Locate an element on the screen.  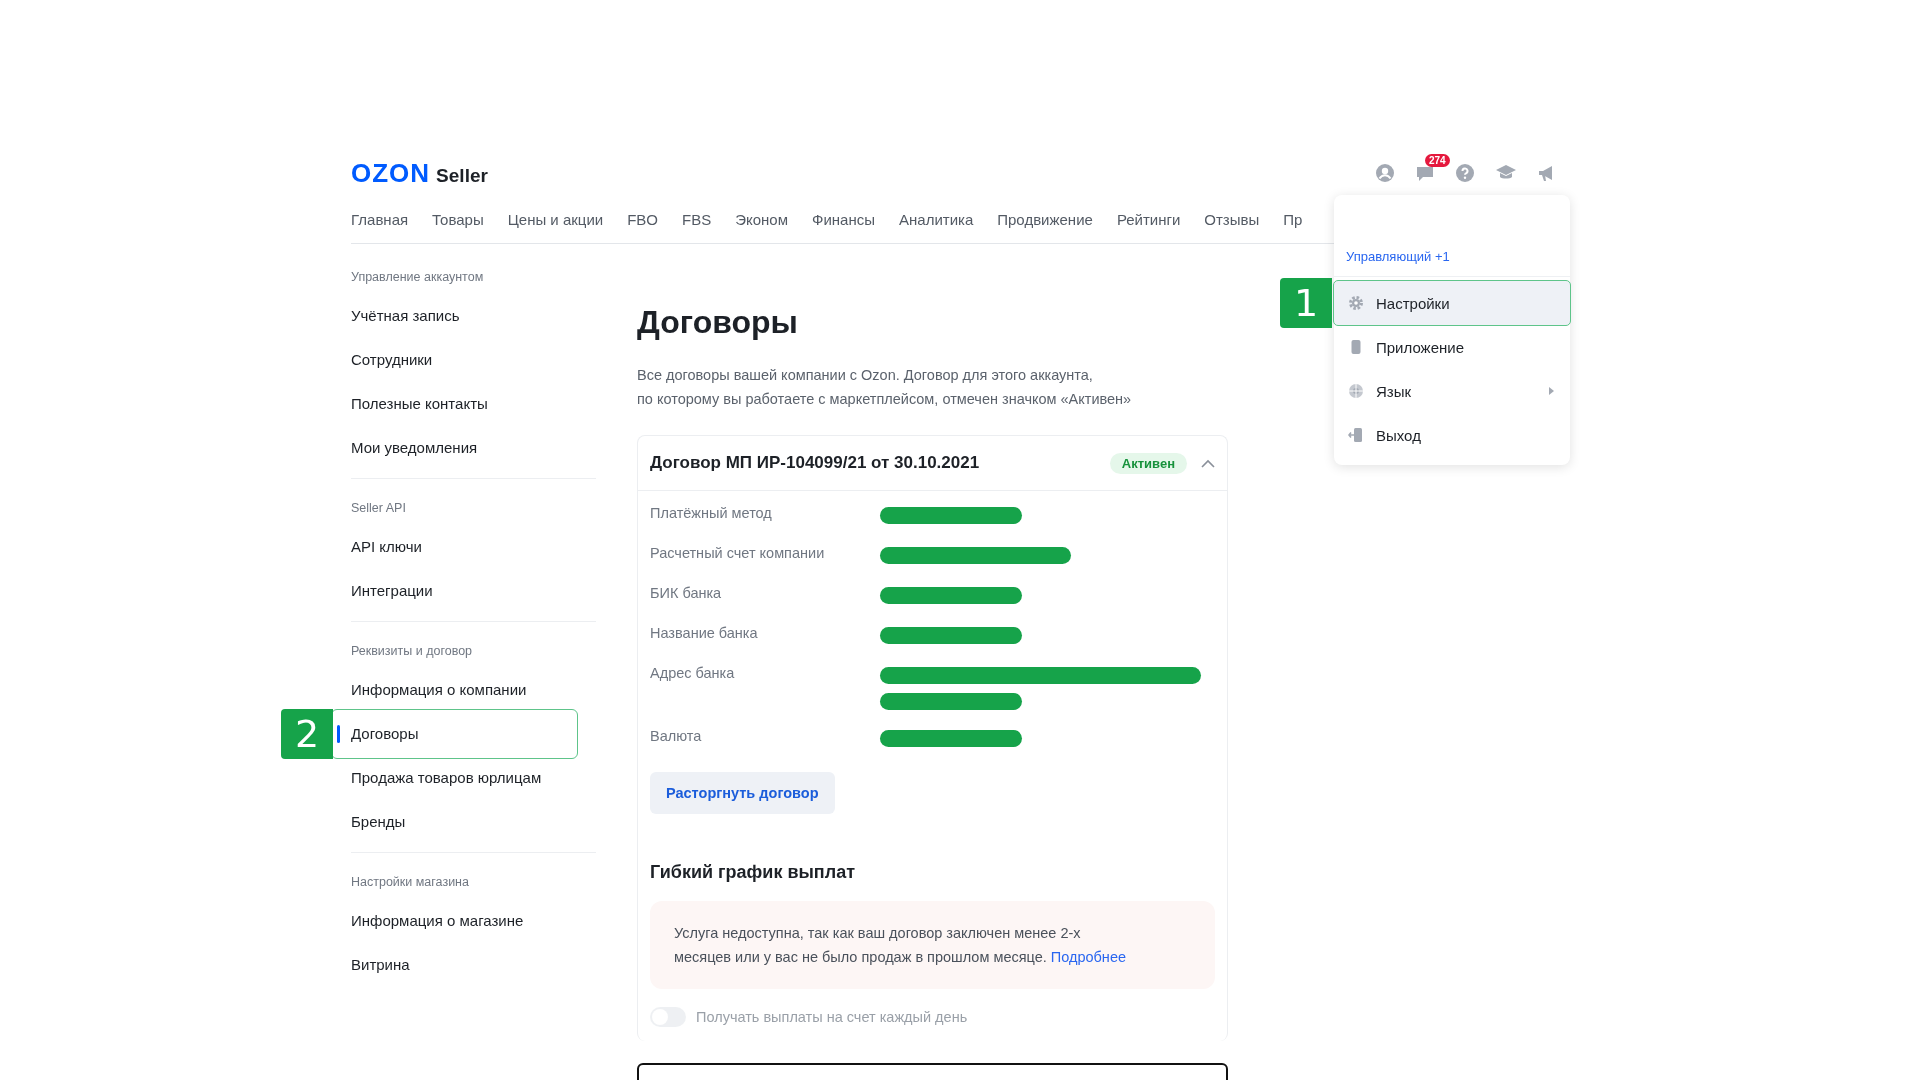
more-link: Подробнее is located at coordinates (1088, 957).